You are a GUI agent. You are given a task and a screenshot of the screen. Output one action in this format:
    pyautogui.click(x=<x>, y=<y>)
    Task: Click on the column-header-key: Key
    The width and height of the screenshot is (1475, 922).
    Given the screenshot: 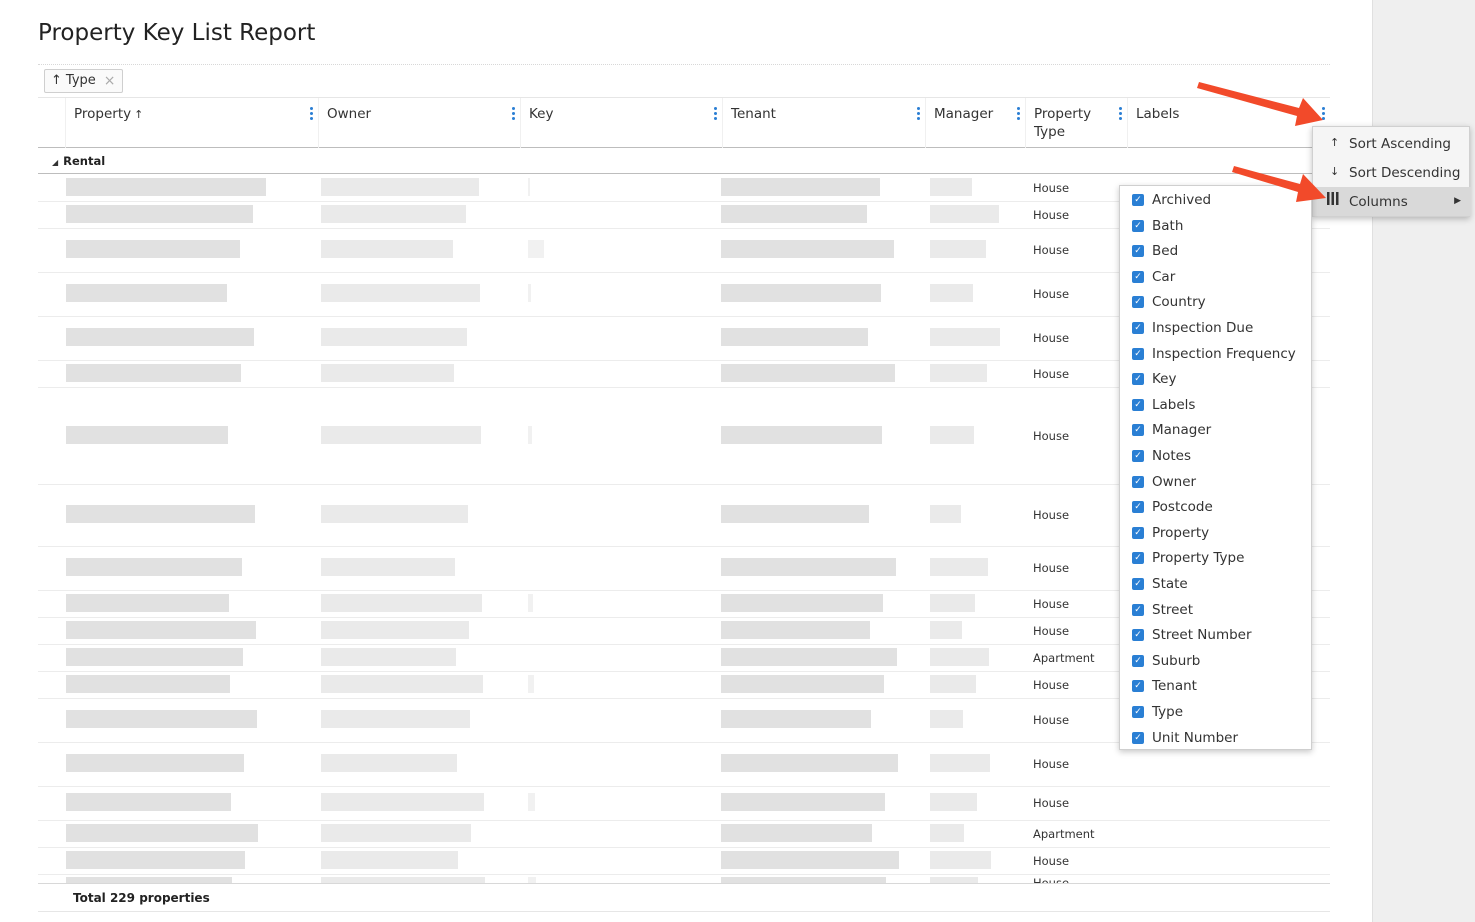 What is the action you would take?
    pyautogui.click(x=621, y=123)
    